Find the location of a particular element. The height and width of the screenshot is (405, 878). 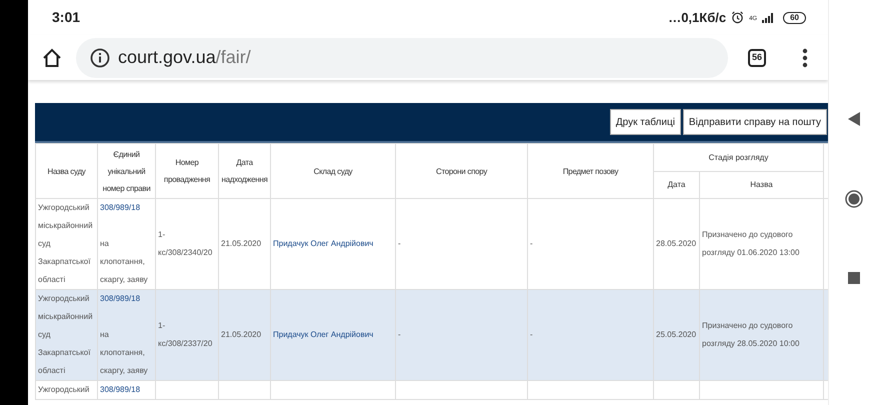

tab-count-button: 56 is located at coordinates (757, 57).